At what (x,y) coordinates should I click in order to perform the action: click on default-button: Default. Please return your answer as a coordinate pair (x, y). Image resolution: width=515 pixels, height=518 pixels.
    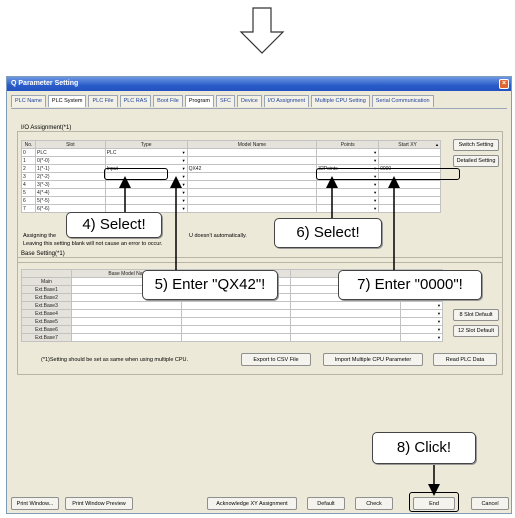
    Looking at the image, I should click on (326, 503).